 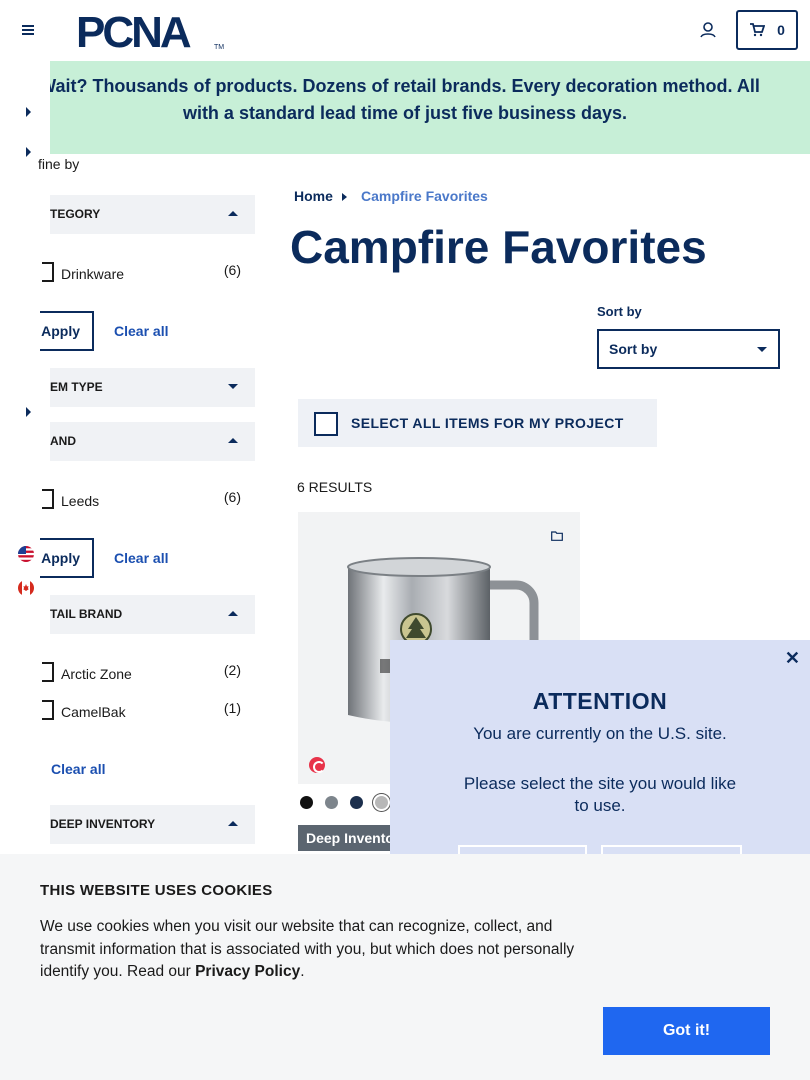 I want to click on select-all-checkbox, so click(x=326, y=424).